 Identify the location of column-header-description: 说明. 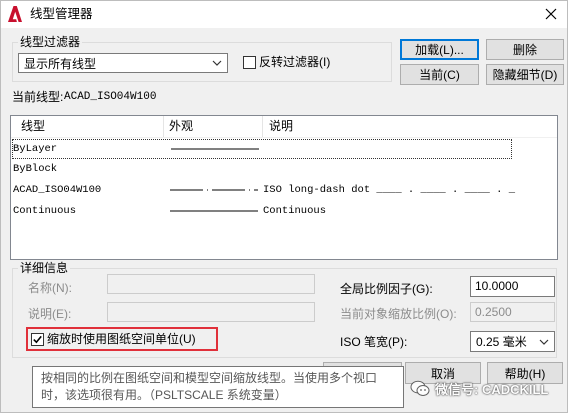
(281, 126).